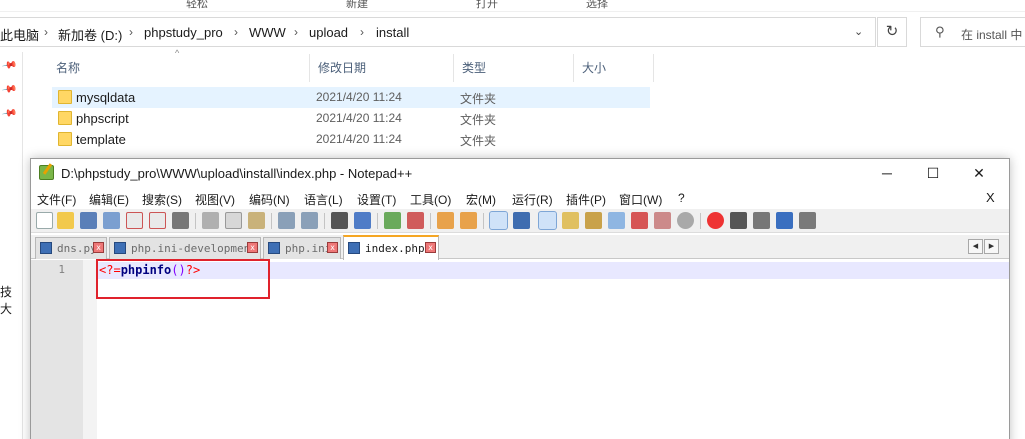 This screenshot has width=1025, height=439. Describe the element at coordinates (90, 34) in the screenshot. I see `breadcrumb-drive: 新加卷 (D:)` at that location.